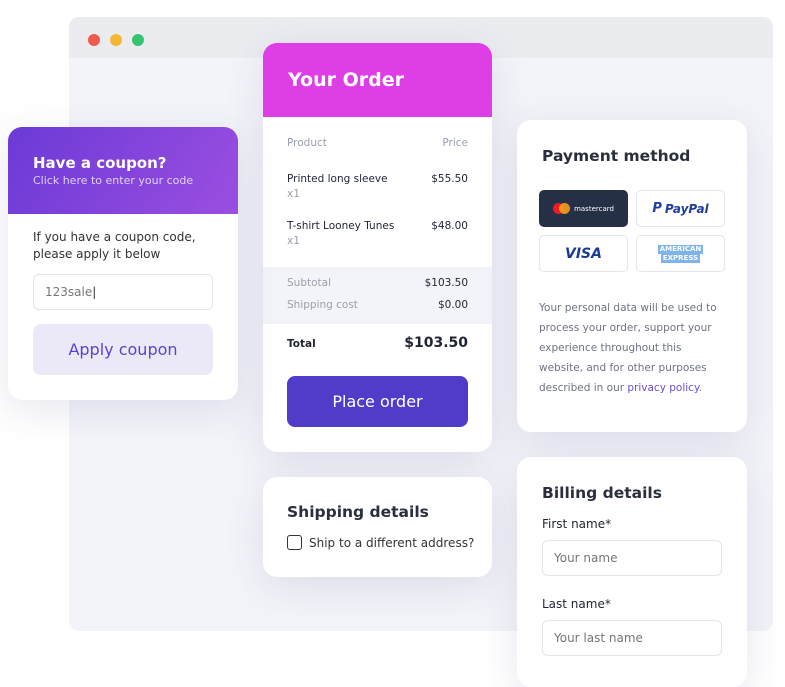 The height and width of the screenshot is (687, 785). What do you see at coordinates (632, 638) in the screenshot?
I see `last-name-input` at bounding box center [632, 638].